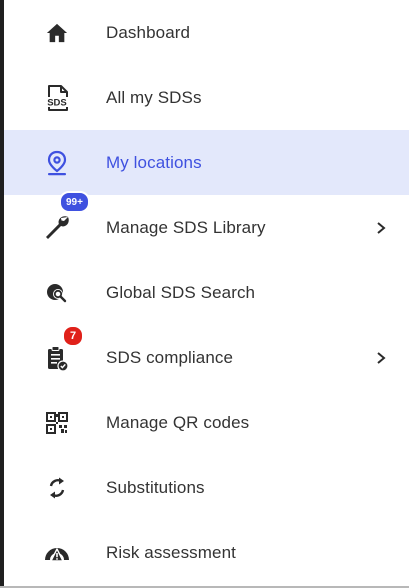 The image size is (409, 588). What do you see at coordinates (171, 552) in the screenshot?
I see `nav-item-label: Risk assessment` at bounding box center [171, 552].